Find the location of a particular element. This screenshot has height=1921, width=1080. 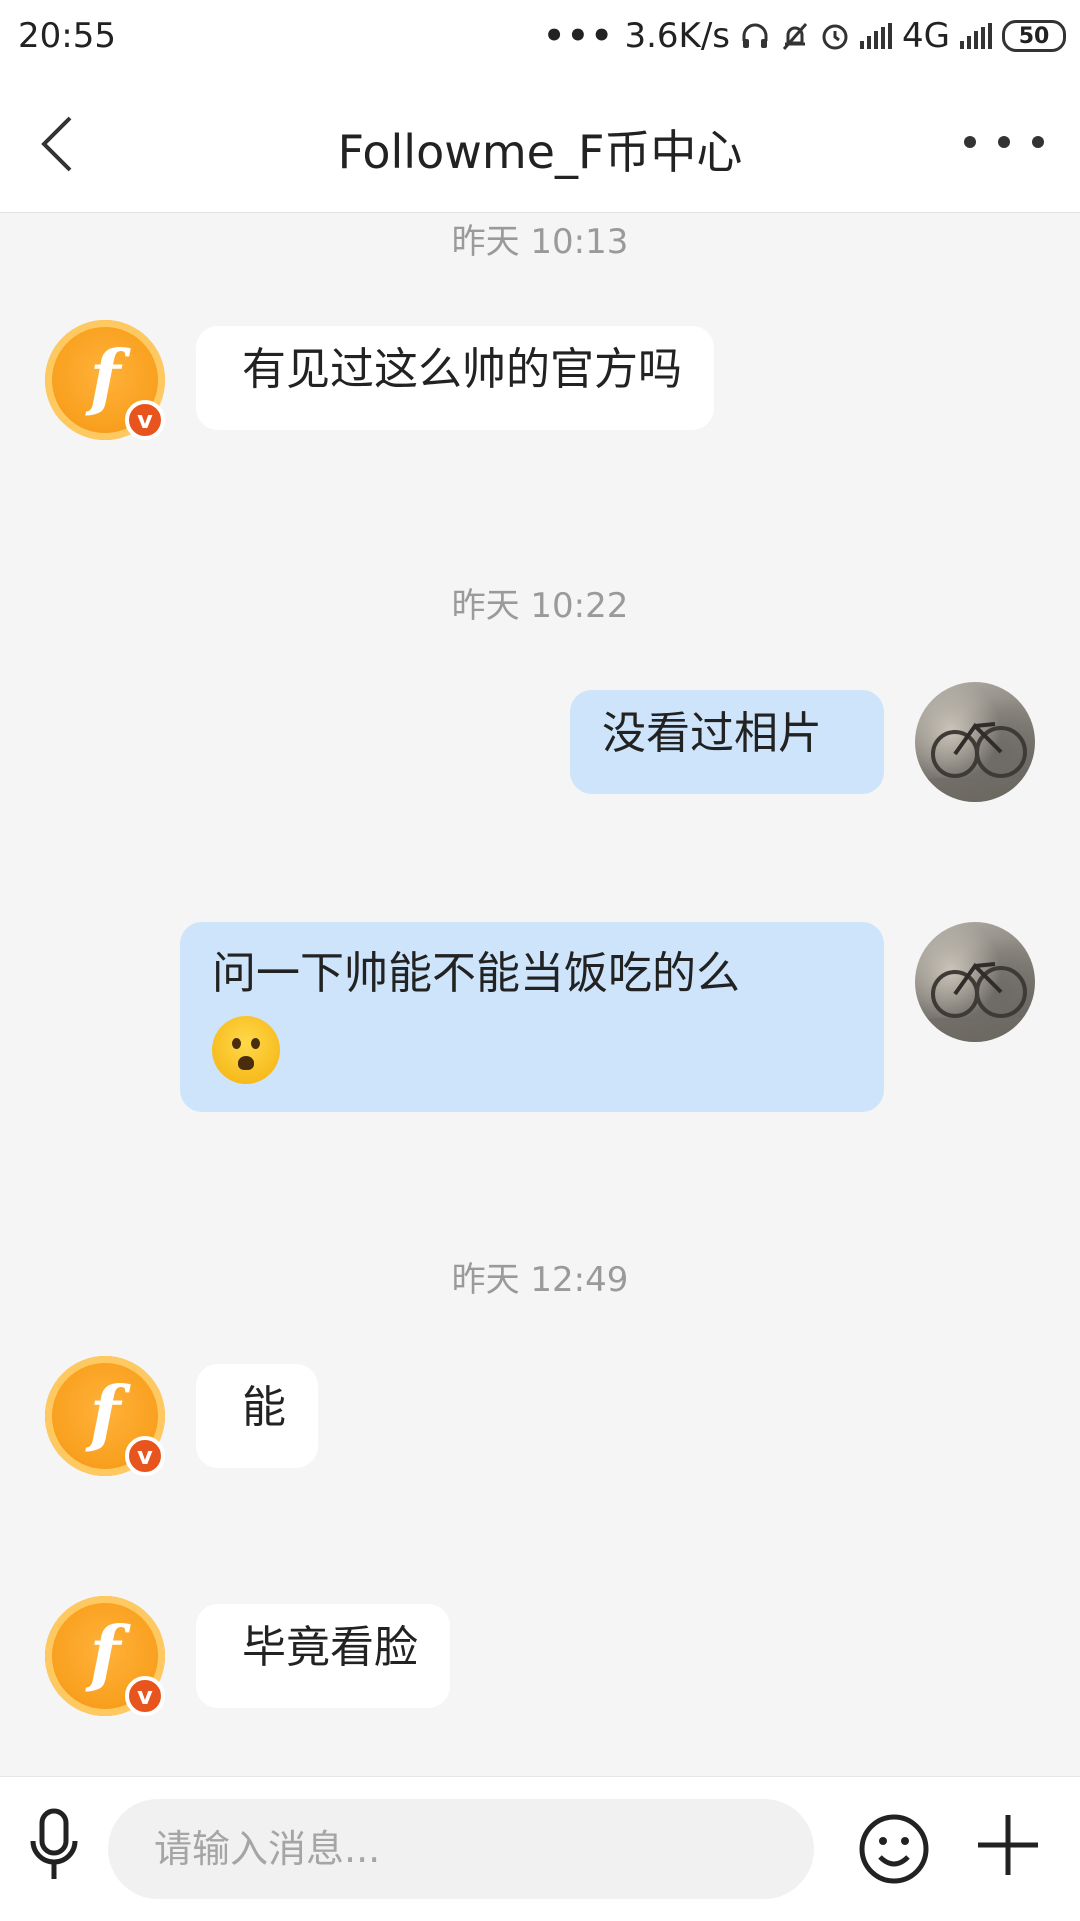

emoji-smile-icon is located at coordinates (894, 1849).